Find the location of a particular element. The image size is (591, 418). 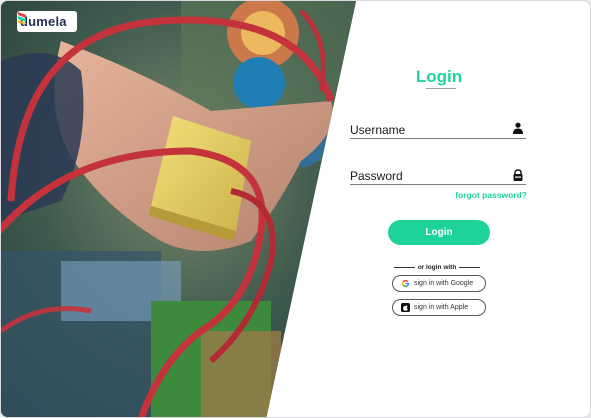

google-icon is located at coordinates (405, 283).